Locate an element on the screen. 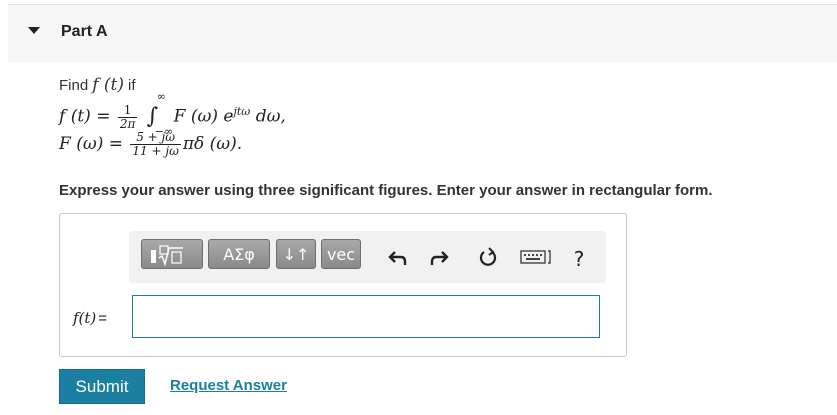 The image size is (837, 415). subscript-superscript-button: ↓↑ is located at coordinates (296, 254).